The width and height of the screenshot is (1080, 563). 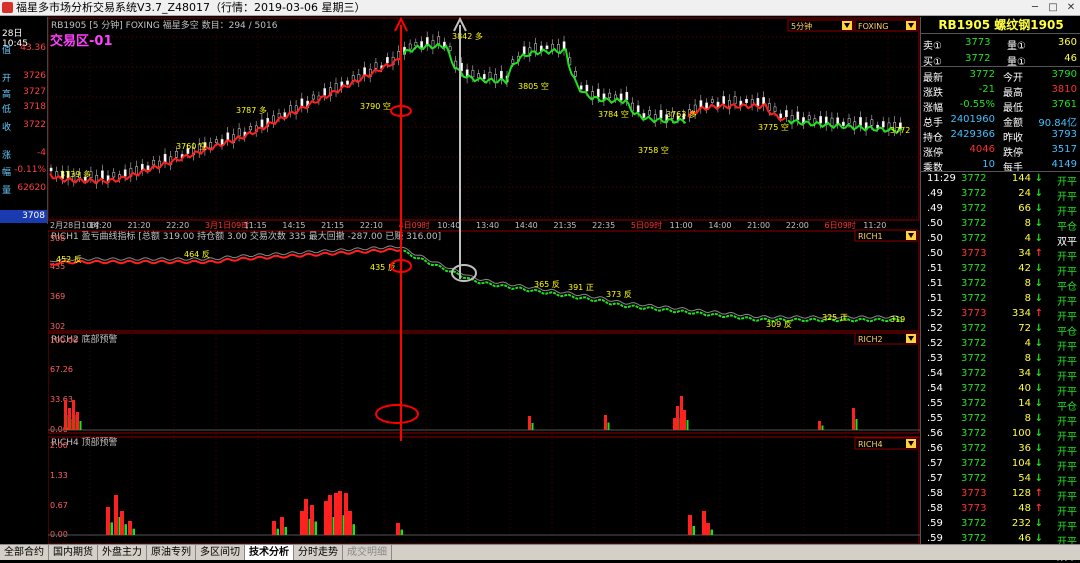 What do you see at coordinates (24, 78) in the screenshot?
I see `bar-stat-row: 开 3726` at bounding box center [24, 78].